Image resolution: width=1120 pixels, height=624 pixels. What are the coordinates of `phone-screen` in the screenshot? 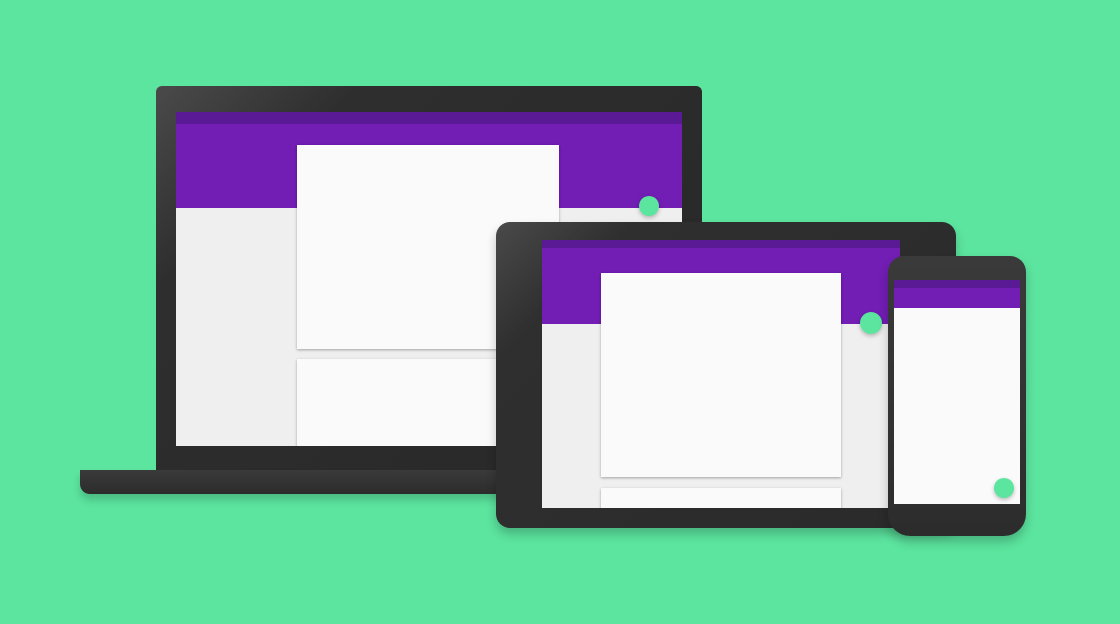 It's located at (957, 392).